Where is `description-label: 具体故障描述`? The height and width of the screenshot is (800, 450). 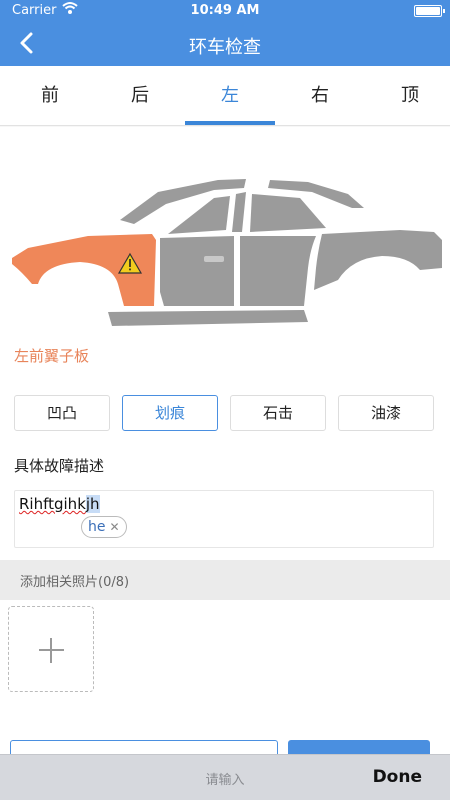 description-label: 具体故障描述 is located at coordinates (59, 466).